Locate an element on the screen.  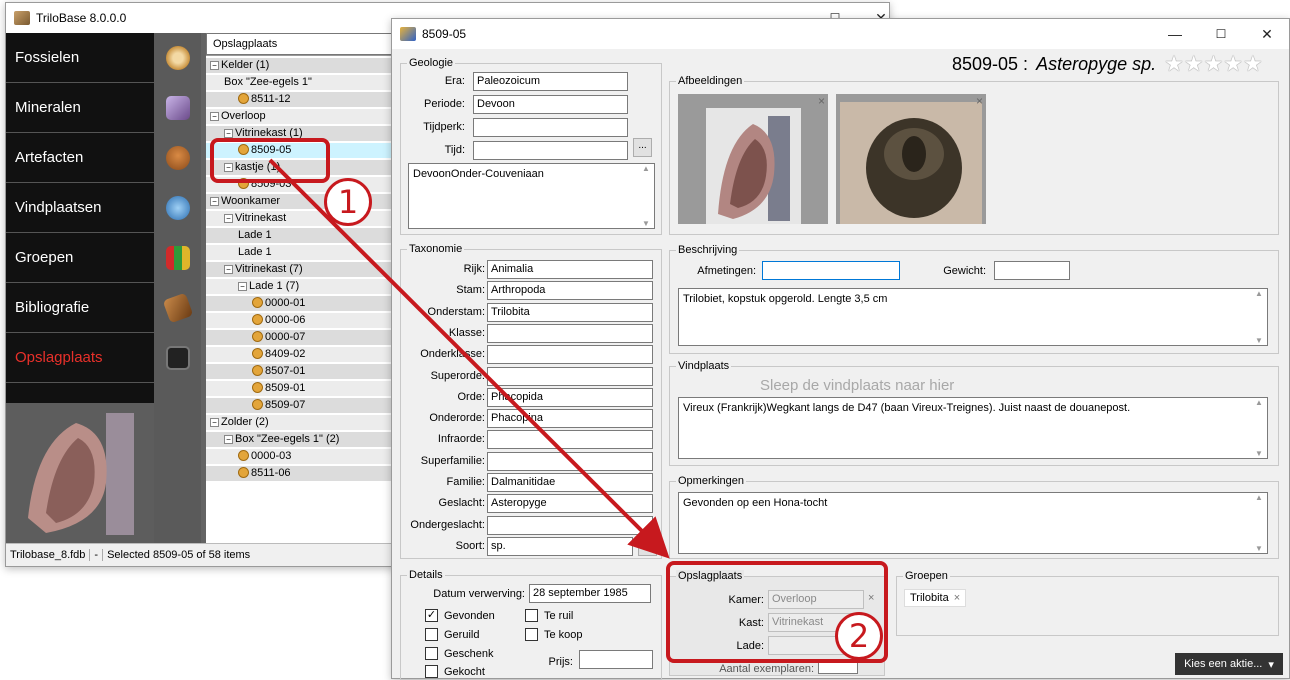
taxonomie-field: Phacopida is located at coordinates (570, 397).